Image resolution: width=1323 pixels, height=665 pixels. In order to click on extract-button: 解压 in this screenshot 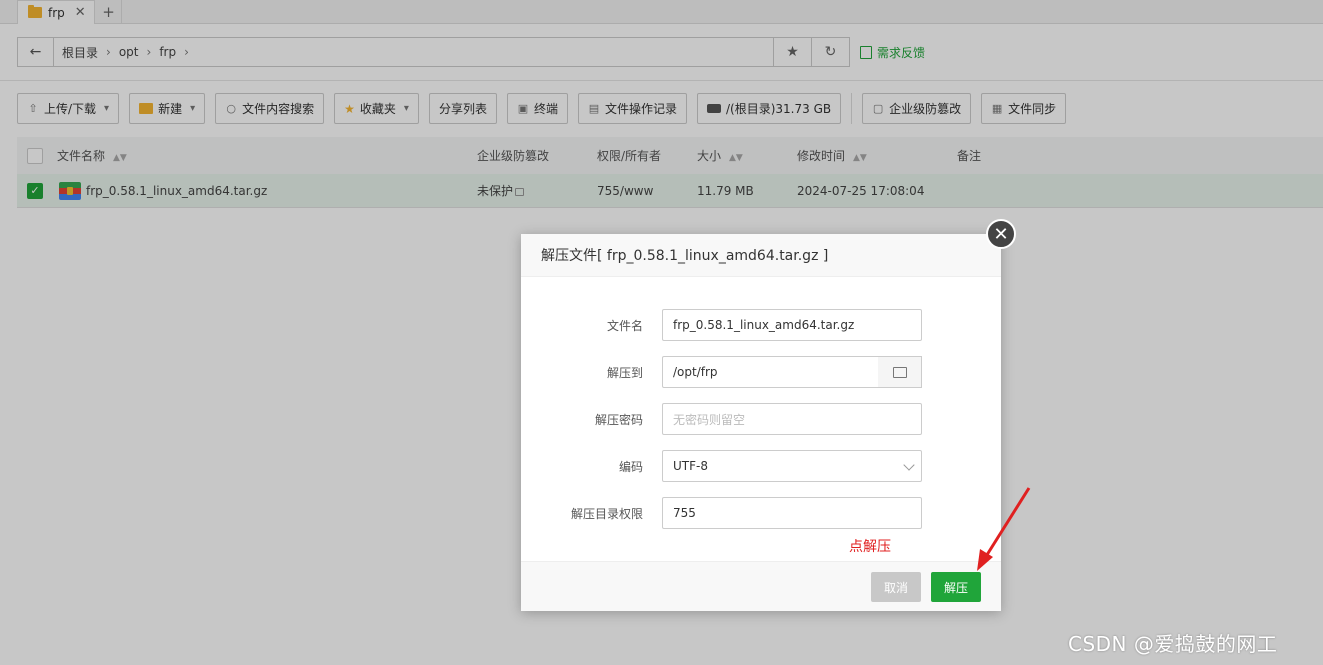, I will do `click(956, 587)`.